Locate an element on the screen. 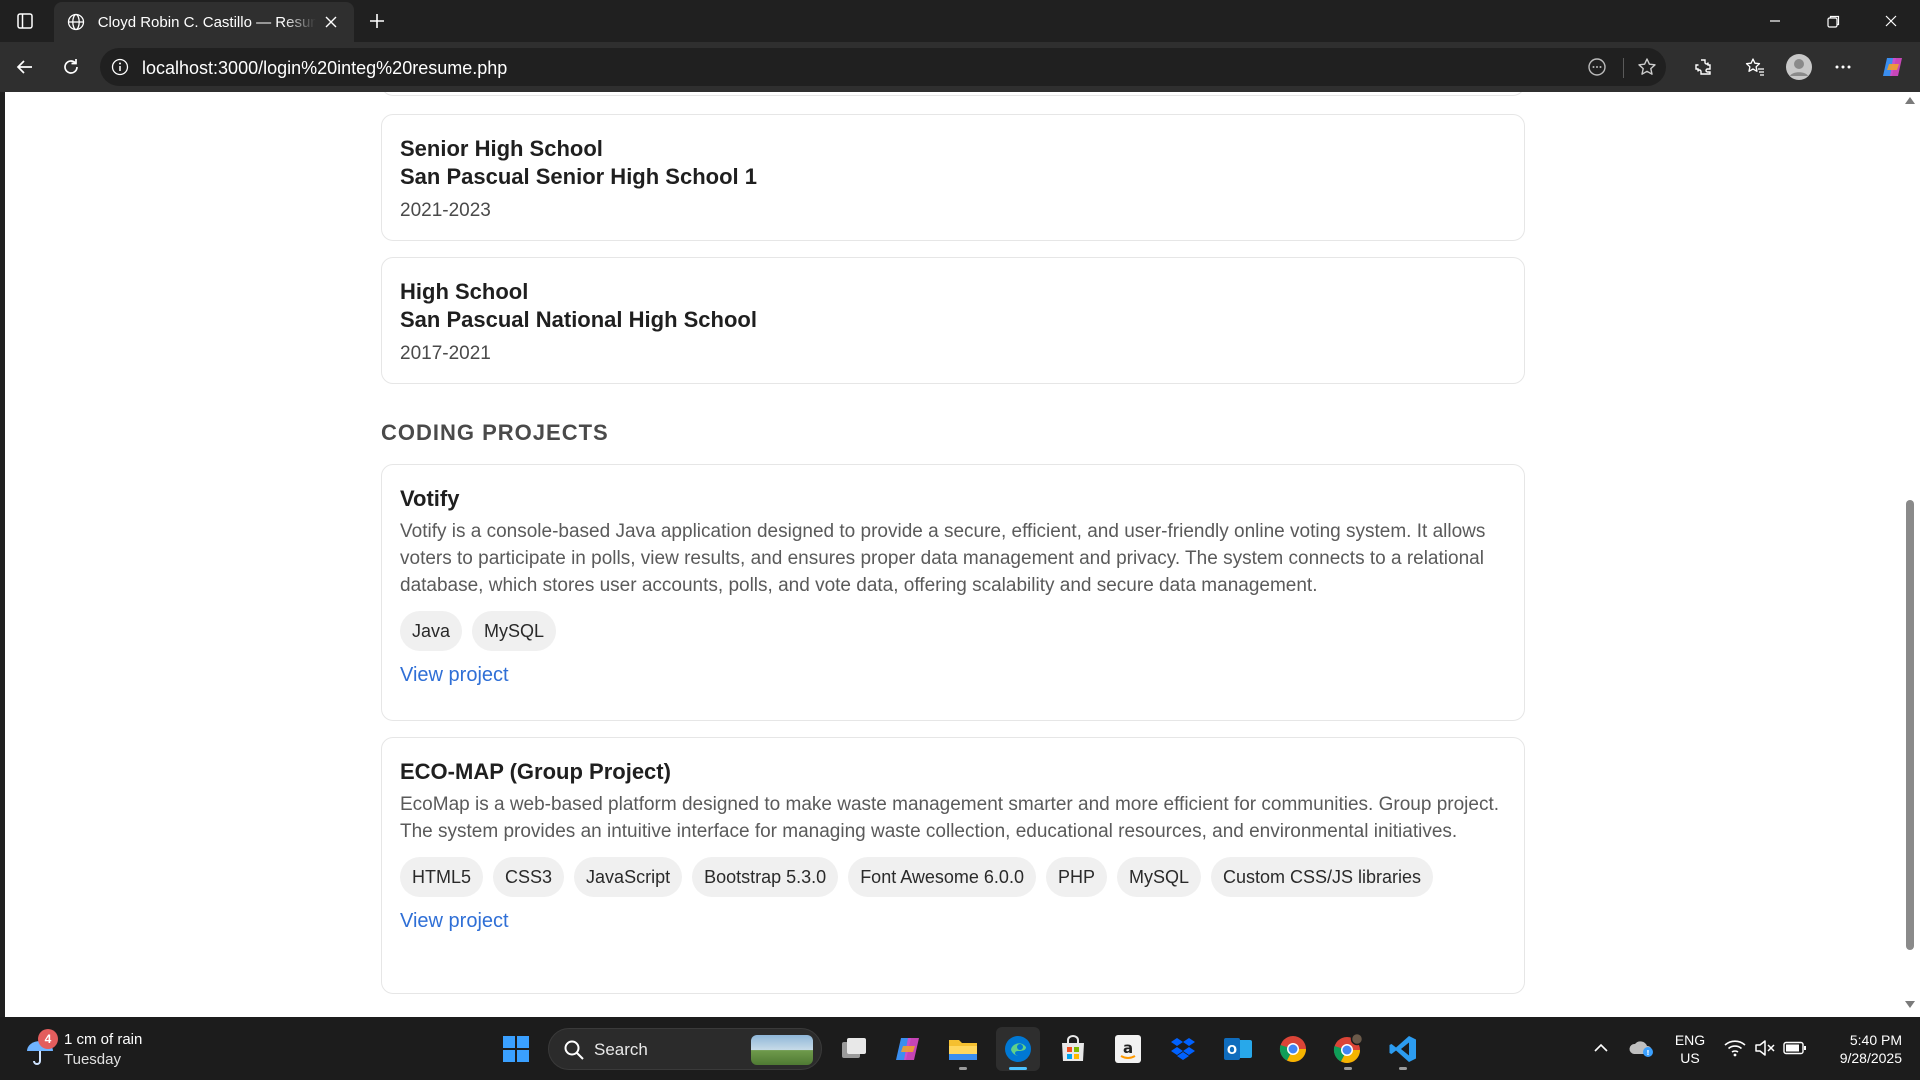  onedrive-icon: ! is located at coordinates (1641, 1048).